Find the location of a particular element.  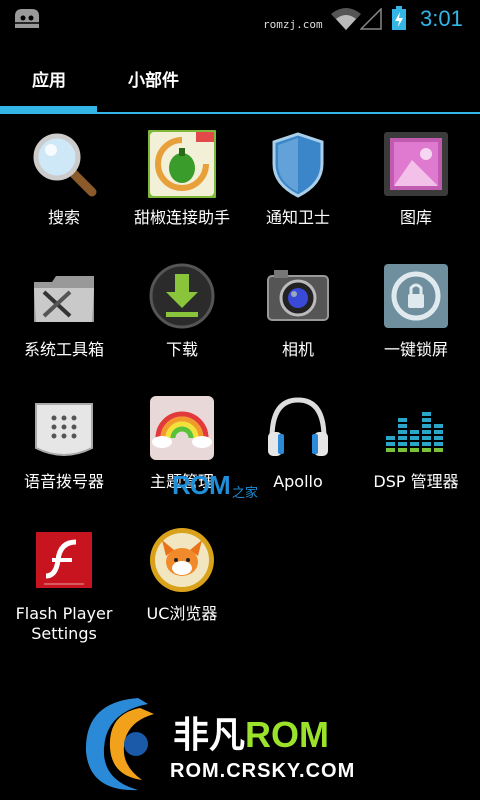

app-notification-guard: 通知卫士 is located at coordinates (298, 191).